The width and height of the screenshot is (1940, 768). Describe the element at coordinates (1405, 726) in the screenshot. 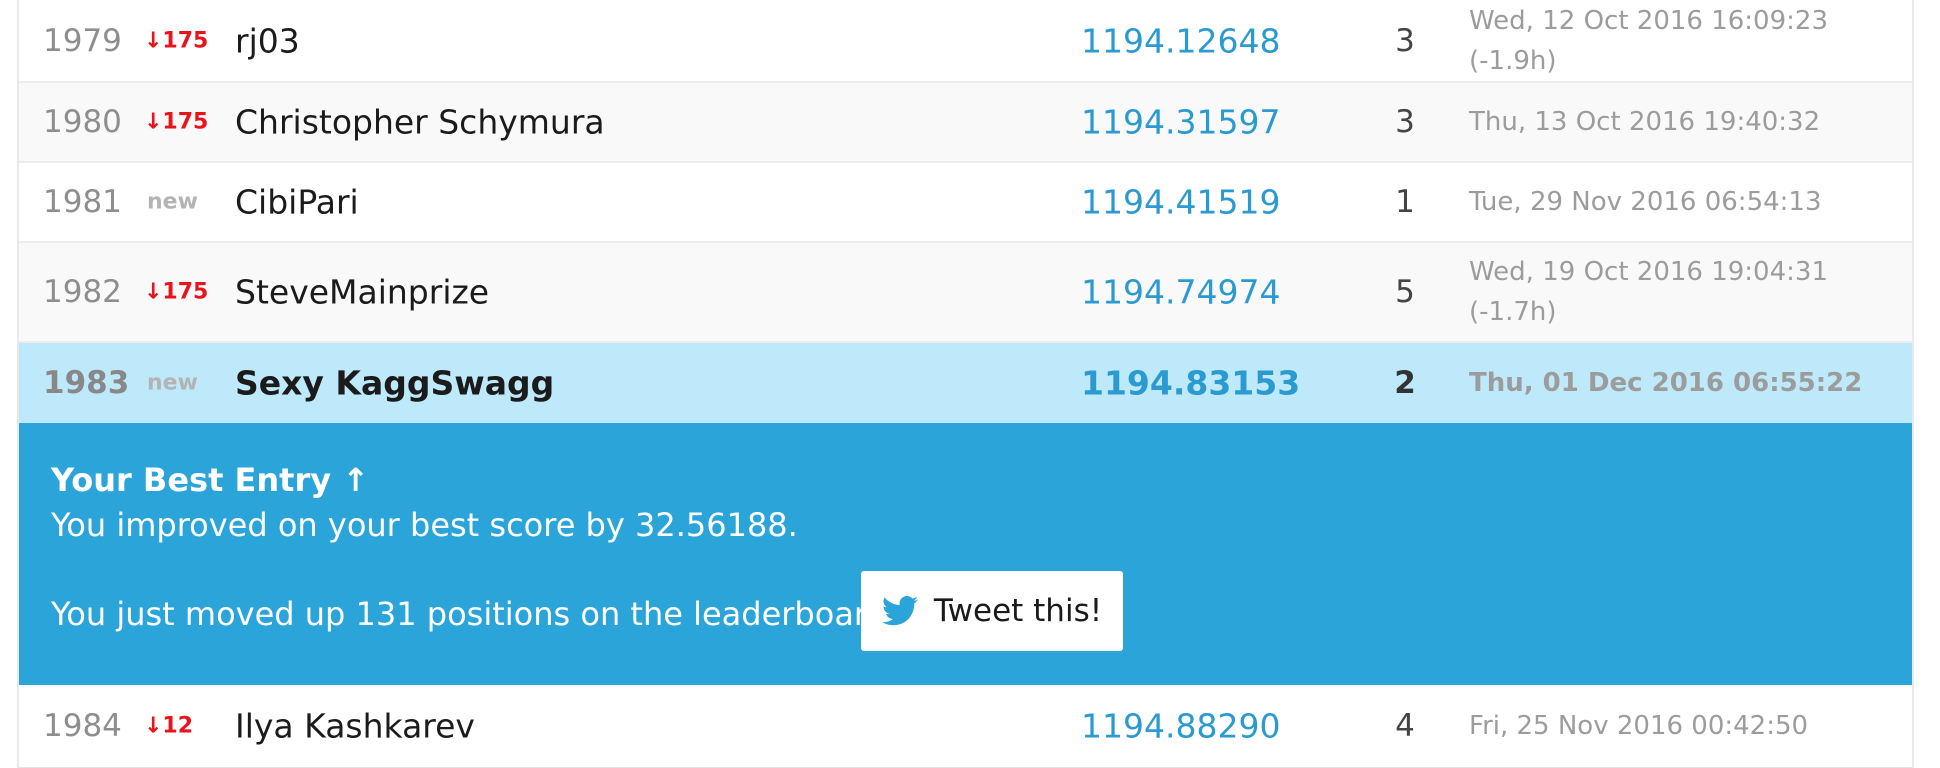

I see `entries-count: 4` at that location.